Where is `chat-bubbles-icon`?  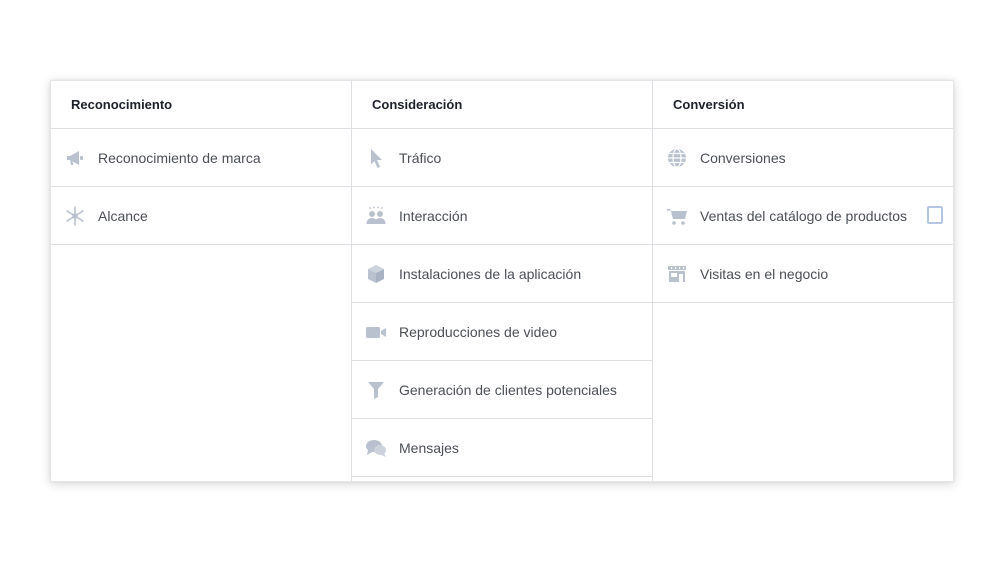 chat-bubbles-icon is located at coordinates (376, 448).